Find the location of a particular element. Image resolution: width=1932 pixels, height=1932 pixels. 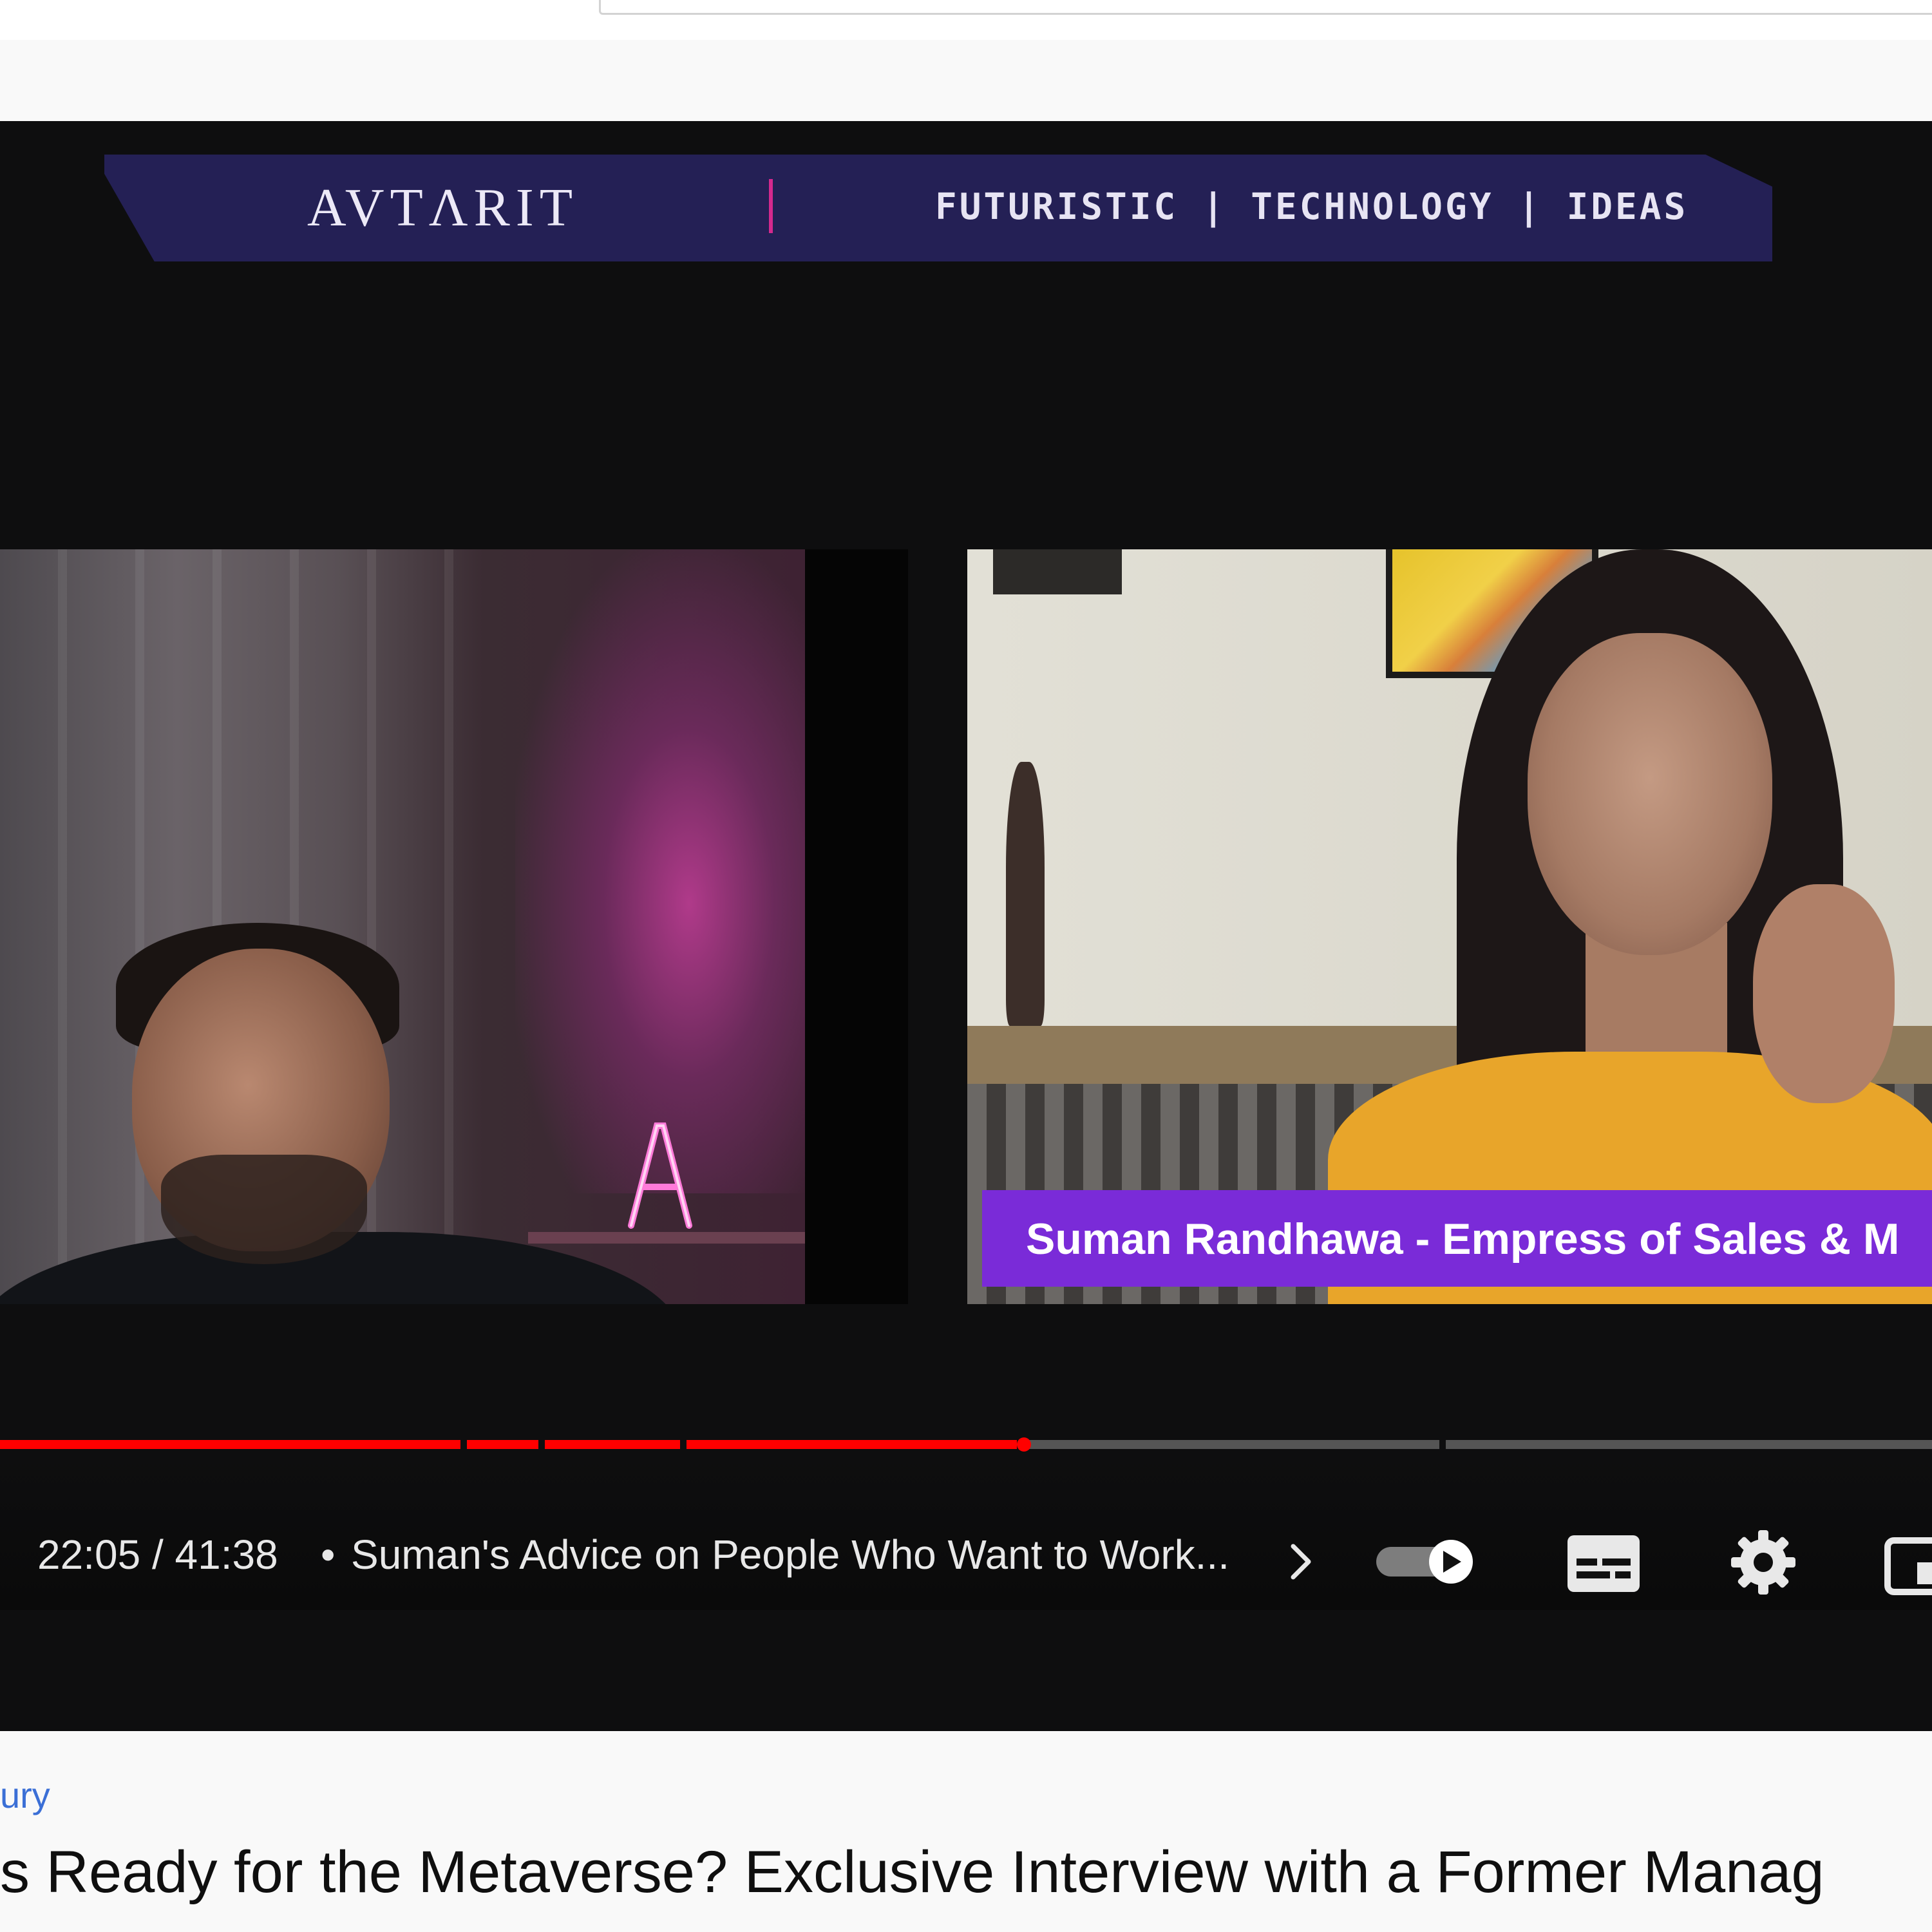

captions-icon is located at coordinates (1603, 1564).